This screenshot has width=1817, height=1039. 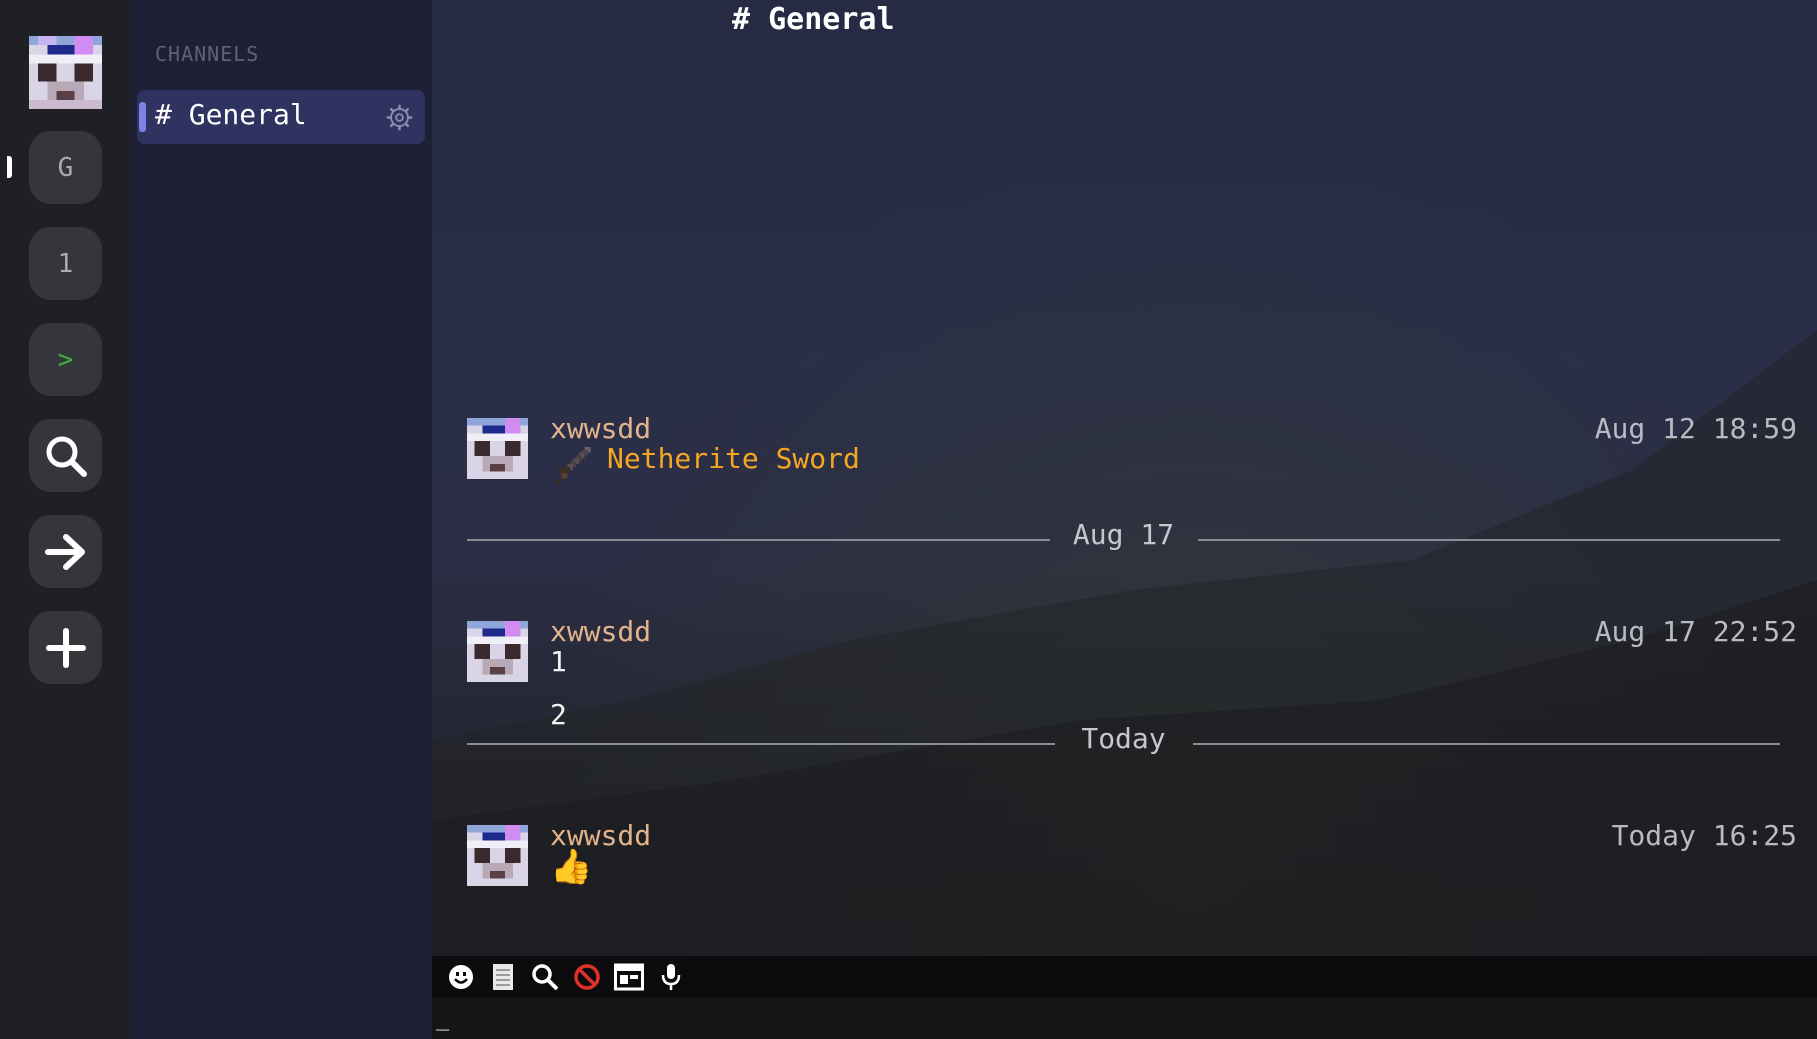 I want to click on voice-button, so click(x=671, y=977).